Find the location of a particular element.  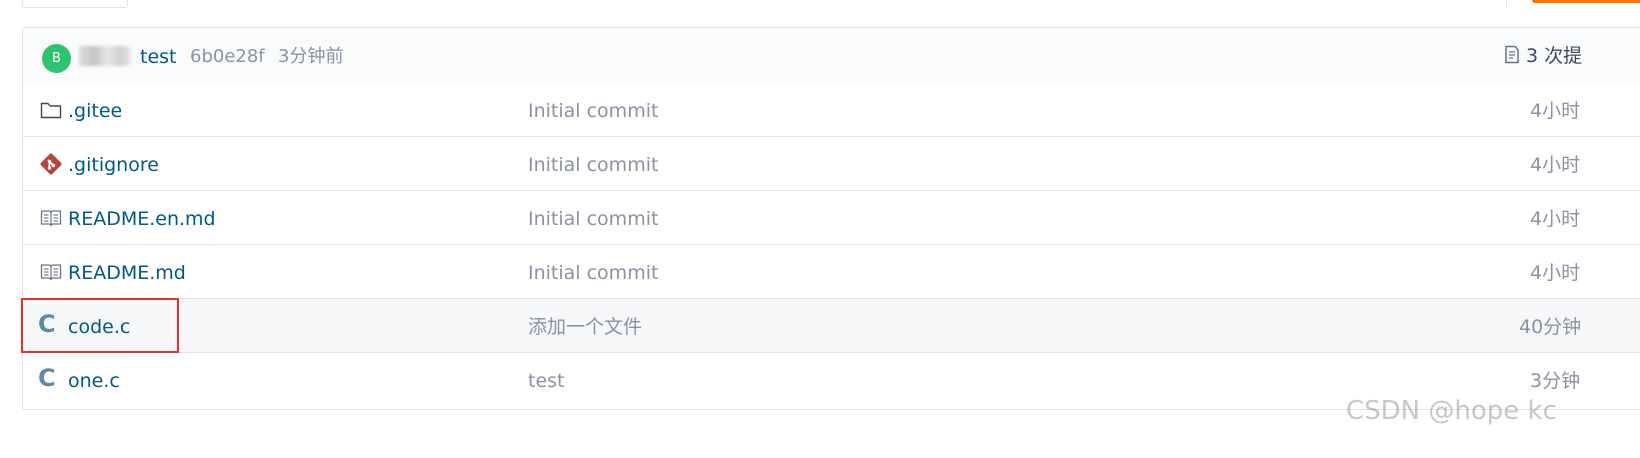

commits-count-label: 3 次提 is located at coordinates (1554, 56).